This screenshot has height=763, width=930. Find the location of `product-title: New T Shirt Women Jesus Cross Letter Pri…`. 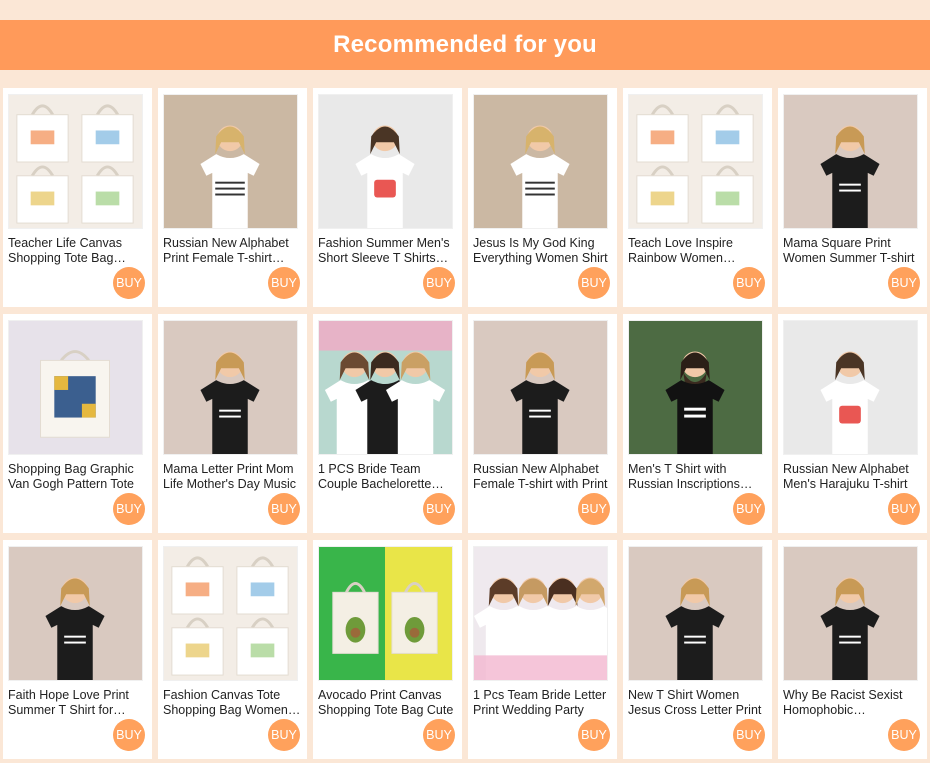

product-title: New T Shirt Women Jesus Cross Letter Pri… is located at coordinates (697, 703).